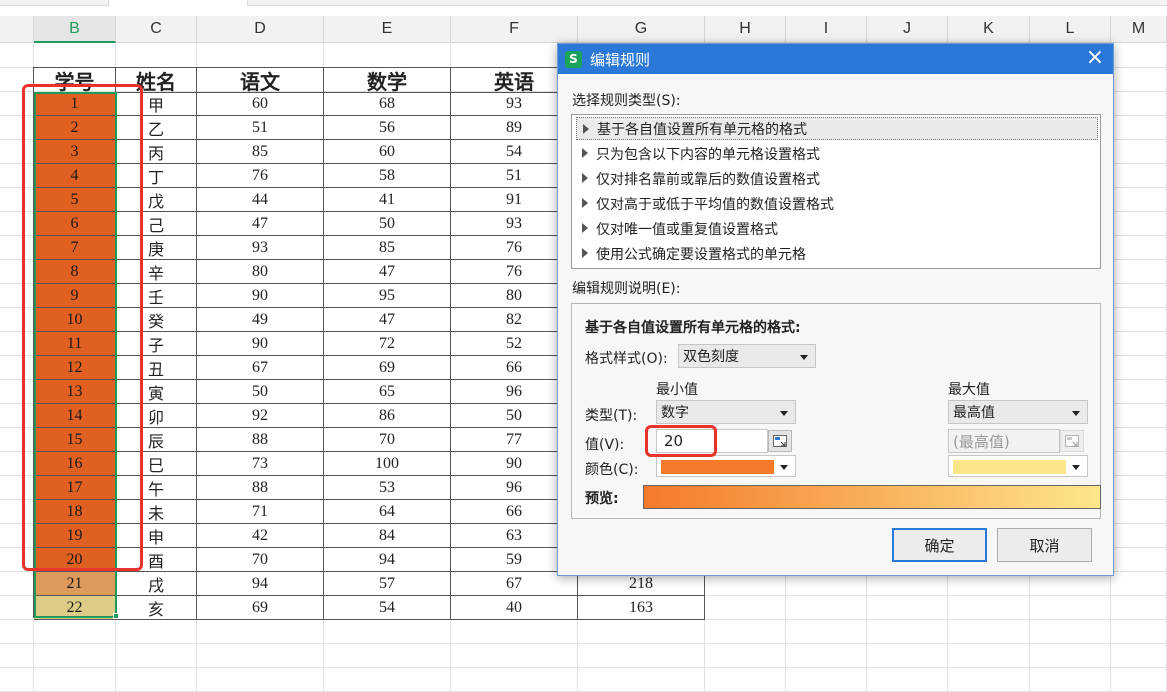  I want to click on math-score-cell: 95, so click(387, 296).